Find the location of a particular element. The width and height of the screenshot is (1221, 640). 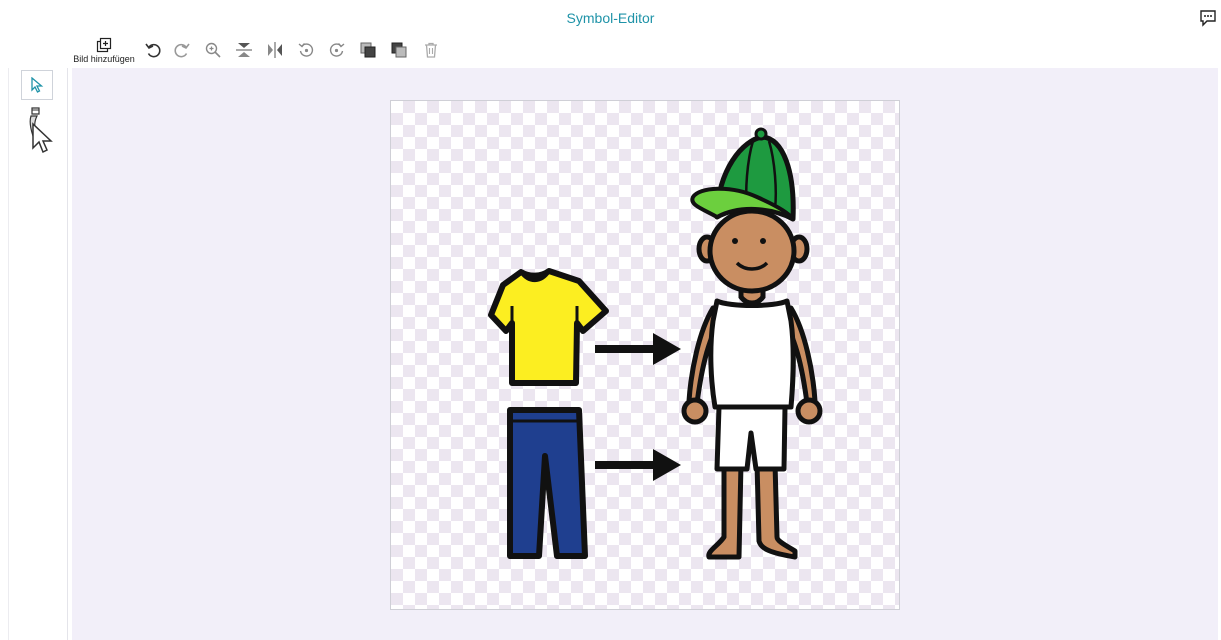

trousers-image is located at coordinates (547, 483).